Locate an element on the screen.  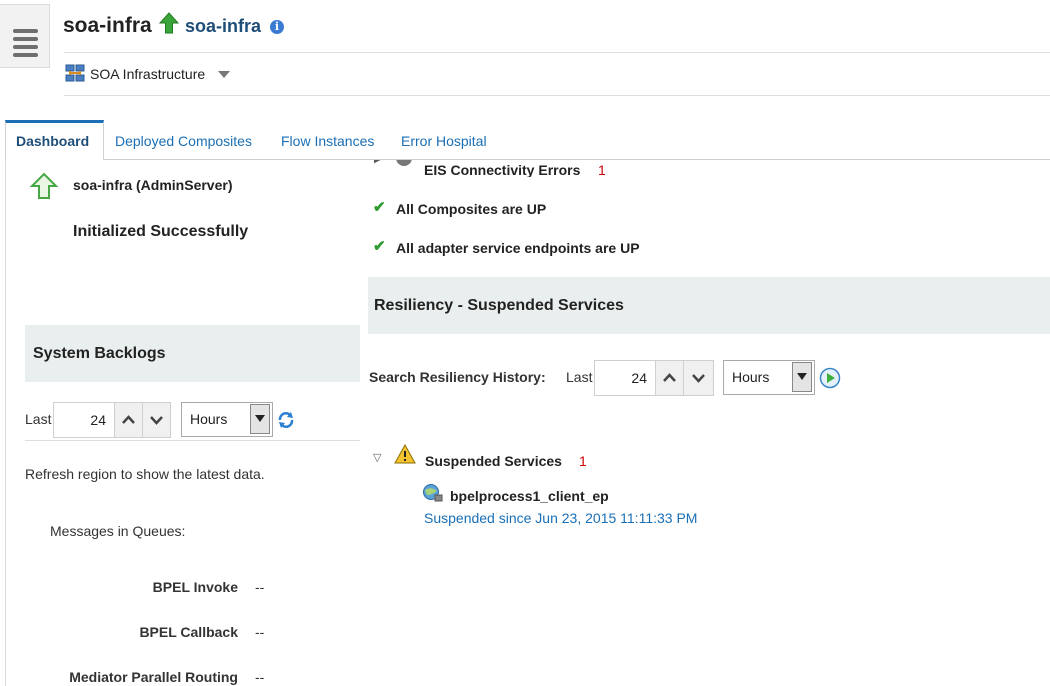
backlogs-last-label: Last is located at coordinates (38, 419).